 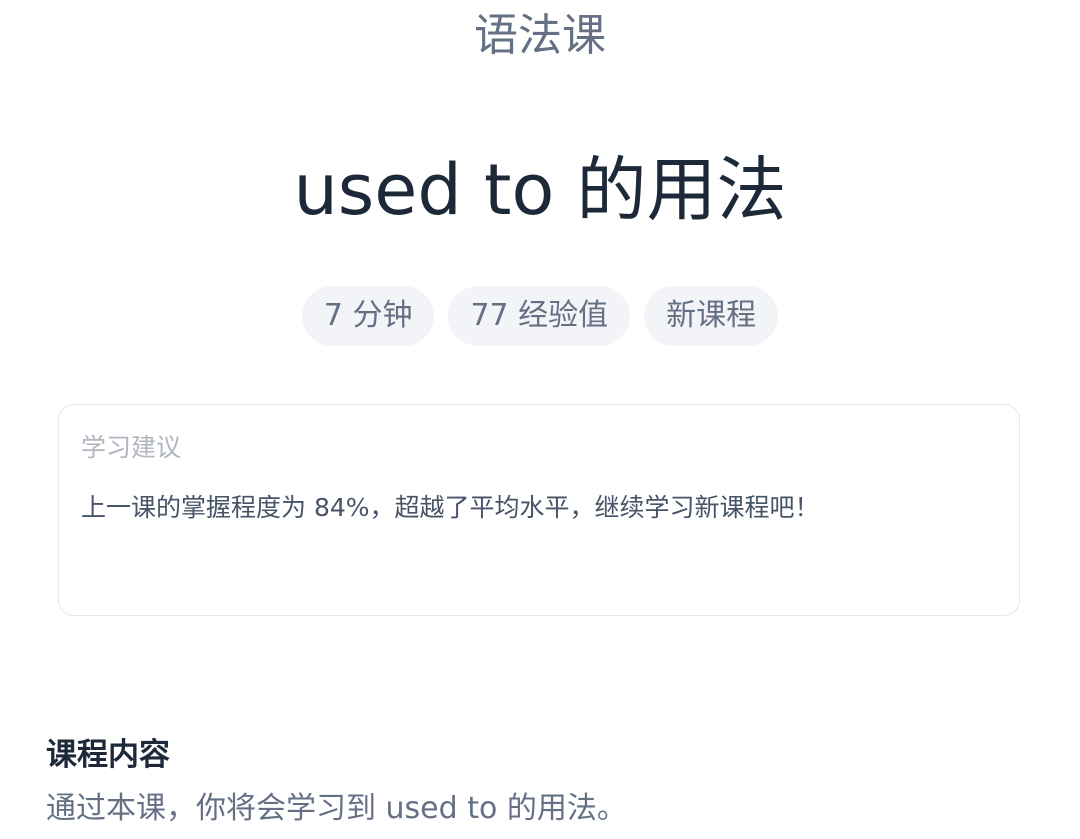 I want to click on duration-badge: 7 分钟, so click(x=368, y=316).